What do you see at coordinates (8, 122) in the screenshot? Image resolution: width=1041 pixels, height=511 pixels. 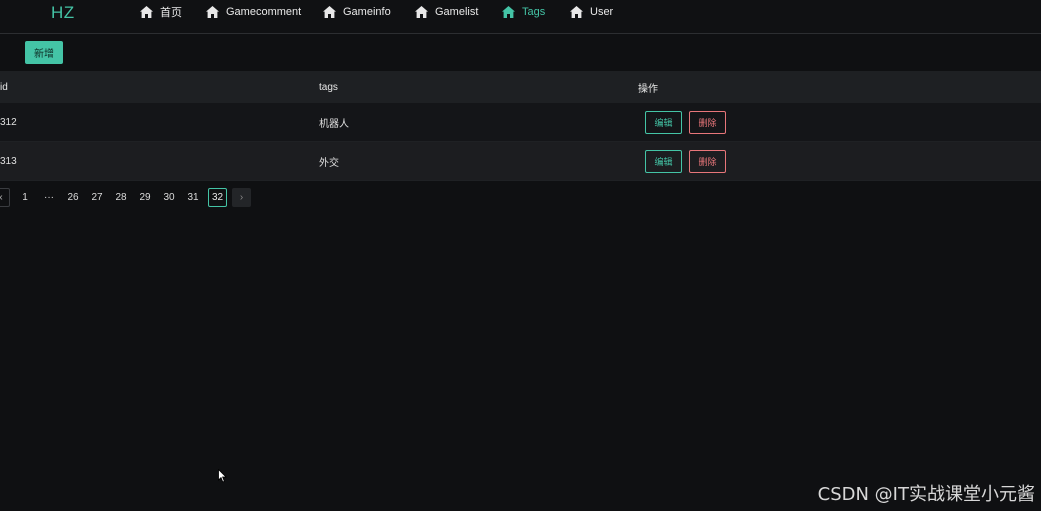 I see `cell-id: 312` at bounding box center [8, 122].